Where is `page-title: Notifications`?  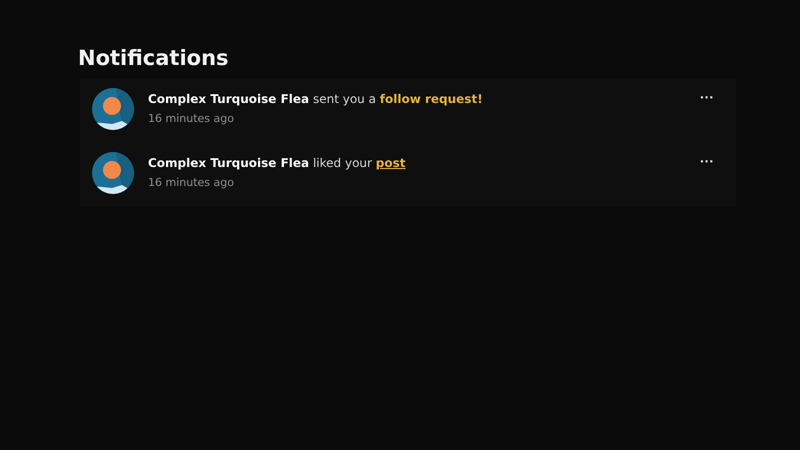
page-title: Notifications is located at coordinates (154, 58).